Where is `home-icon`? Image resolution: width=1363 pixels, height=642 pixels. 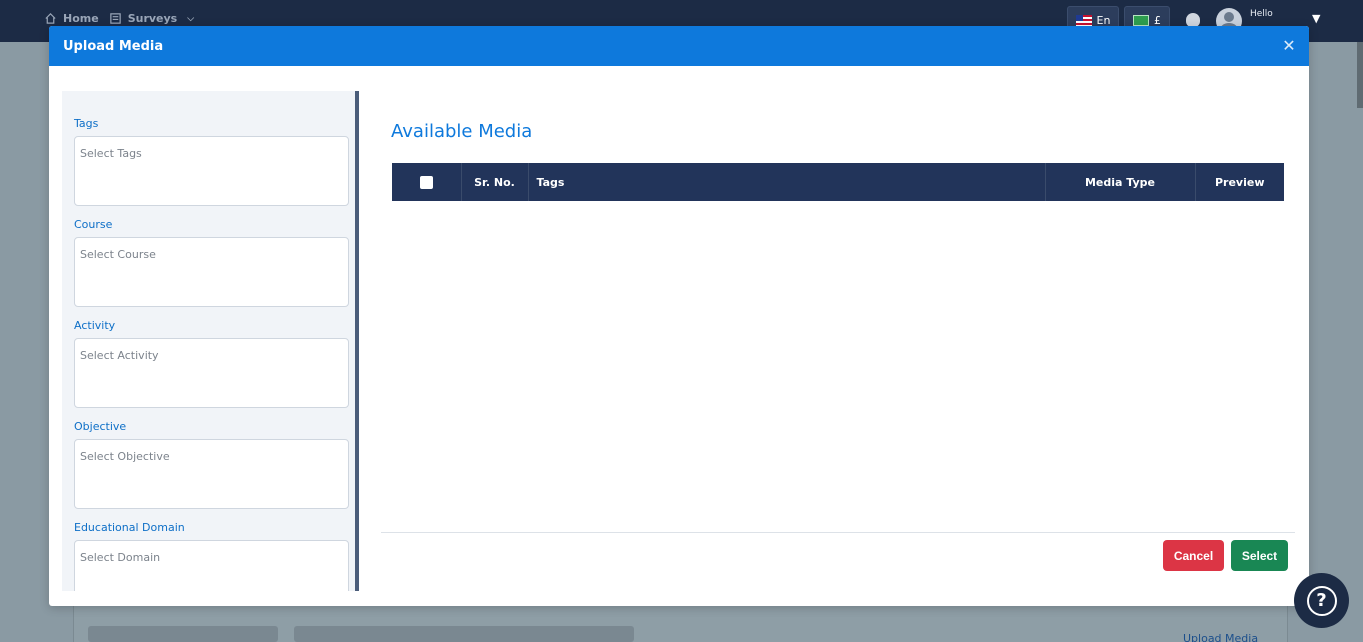 home-icon is located at coordinates (50, 18).